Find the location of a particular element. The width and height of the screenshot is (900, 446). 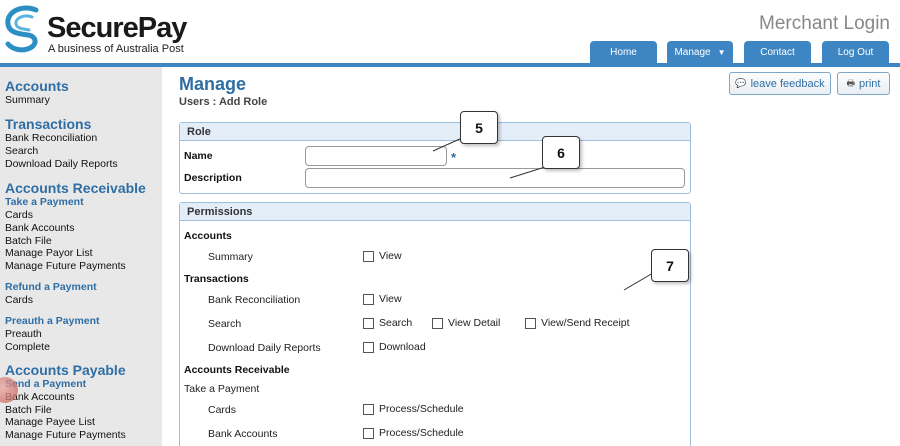

sidebar-heading-accounts: Accounts is located at coordinates (37, 86).